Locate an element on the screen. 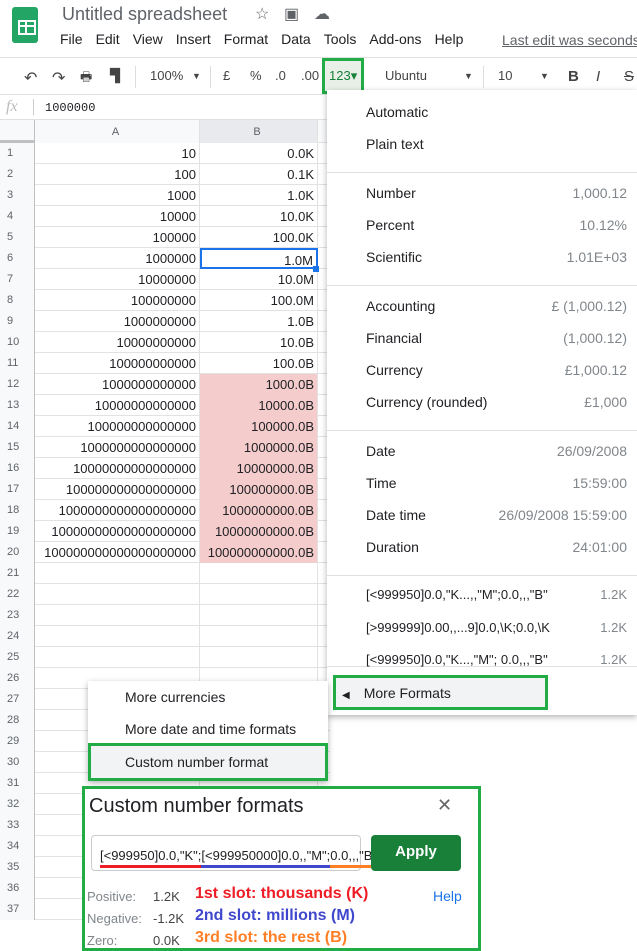 The image size is (637, 951). menu-item-format: Currency (rounded) £1,000 is located at coordinates (496, 402).